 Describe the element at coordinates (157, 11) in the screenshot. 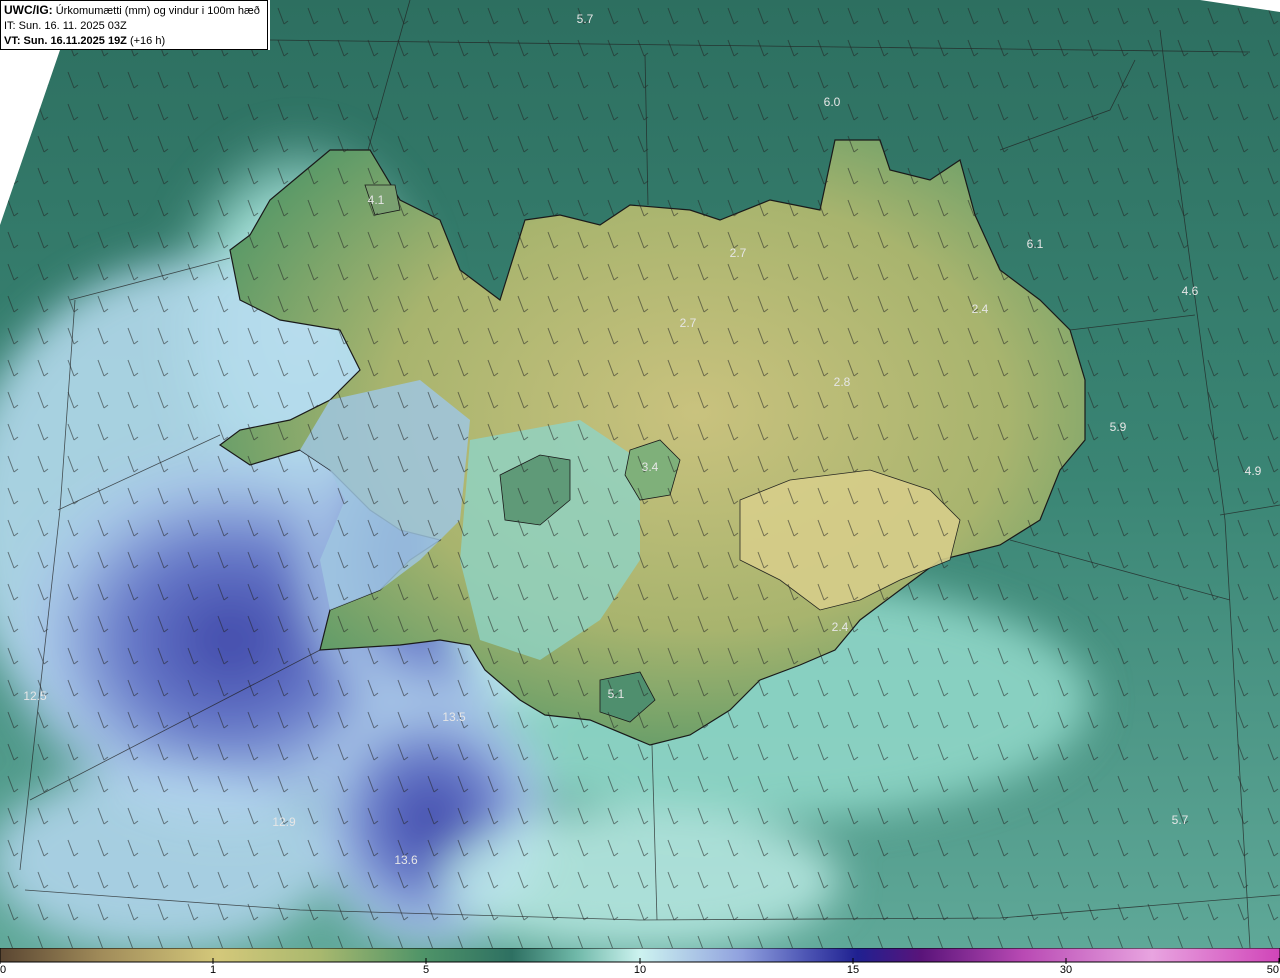

I see `field-description: Úrkomumætti (mm) og vindur i 100m hæð` at that location.